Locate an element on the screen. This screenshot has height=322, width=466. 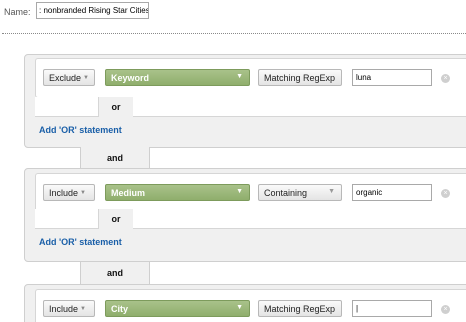
include-exclude-dropdown: Exclude ▼ is located at coordinates (69, 77).